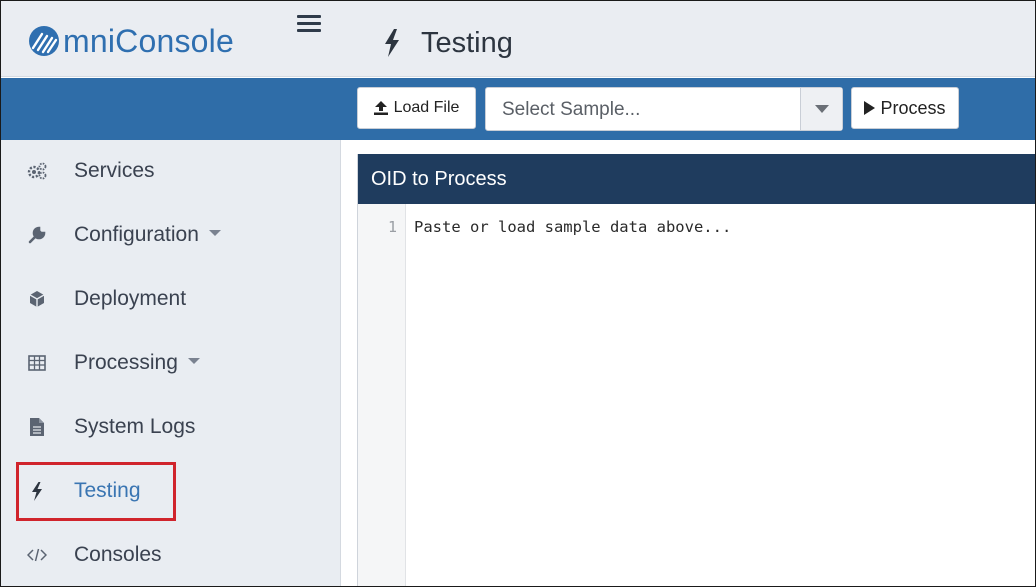  Describe the element at coordinates (171, 171) in the screenshot. I see `sidebar-item-services: Services` at that location.